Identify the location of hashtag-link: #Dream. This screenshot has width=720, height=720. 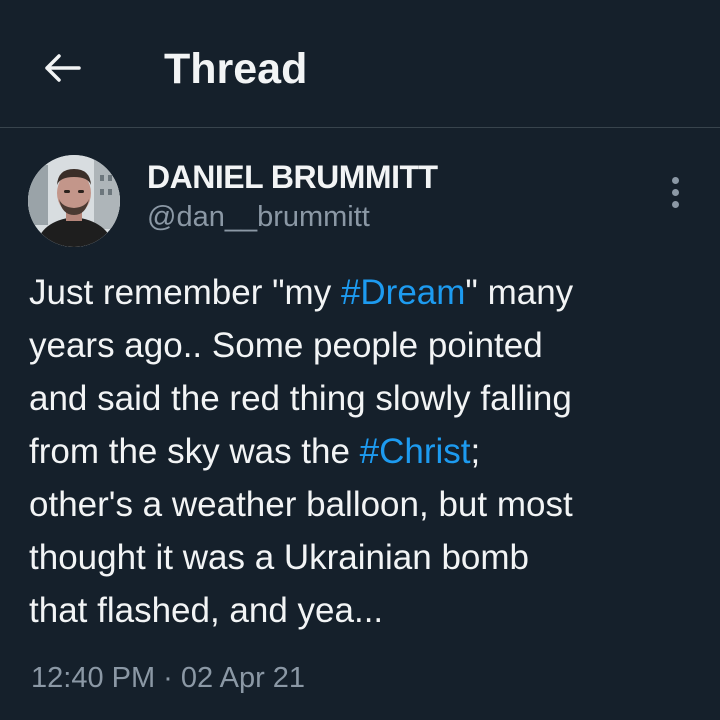
(403, 292).